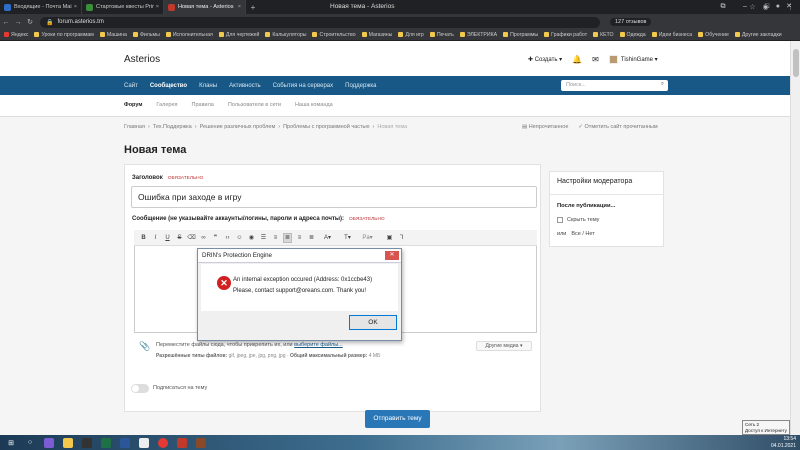 Image resolution: width=800 pixels, height=450 pixels. What do you see at coordinates (633, 59) in the screenshot?
I see `user-menu: TishinGame ▾` at bounding box center [633, 59].